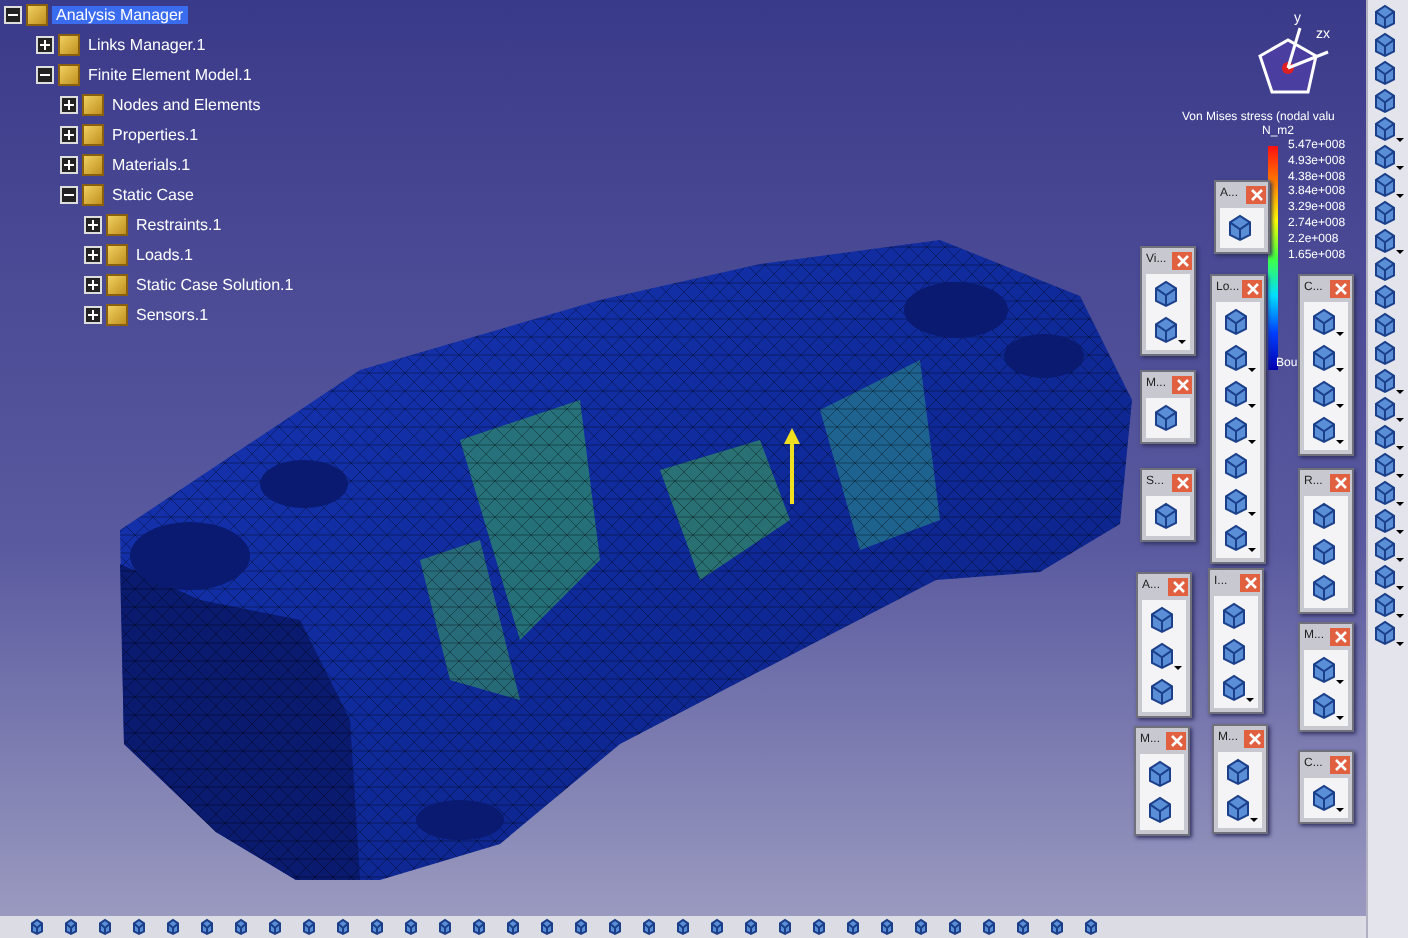  I want to click on tree-item: Static Case Solution.1, so click(215, 285).